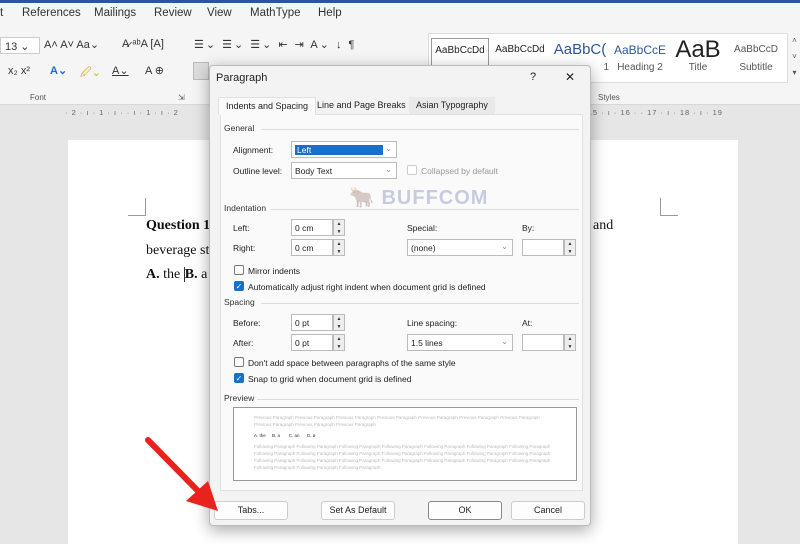 The image size is (800, 544). What do you see at coordinates (603, 225) in the screenshot?
I see `doc-line1-end: and` at bounding box center [603, 225].